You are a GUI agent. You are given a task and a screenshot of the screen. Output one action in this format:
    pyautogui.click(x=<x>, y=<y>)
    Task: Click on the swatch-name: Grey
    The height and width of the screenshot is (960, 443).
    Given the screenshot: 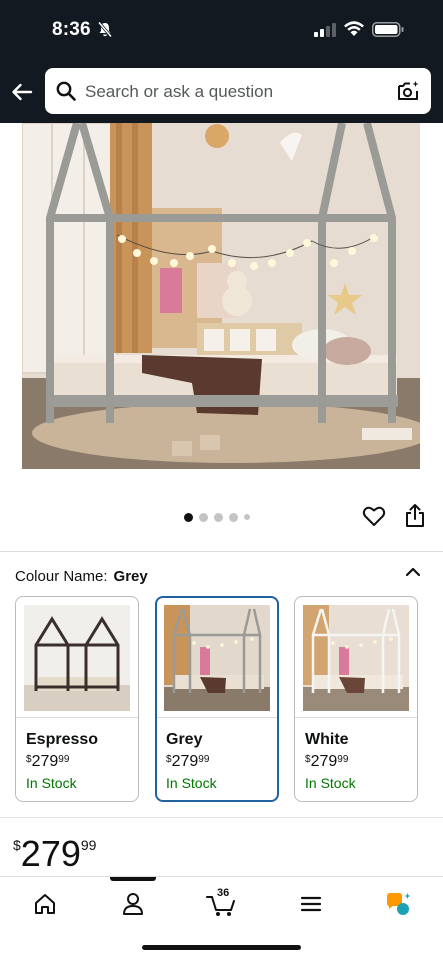 What is the action you would take?
    pyautogui.click(x=184, y=739)
    